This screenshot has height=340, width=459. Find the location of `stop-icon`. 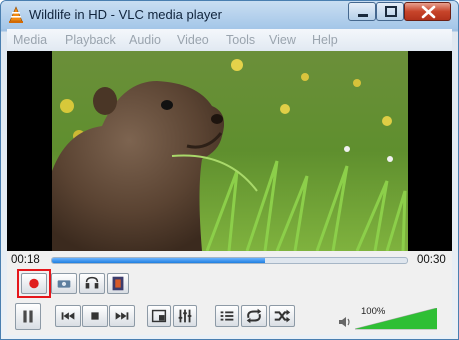

stop-icon is located at coordinates (95, 316).